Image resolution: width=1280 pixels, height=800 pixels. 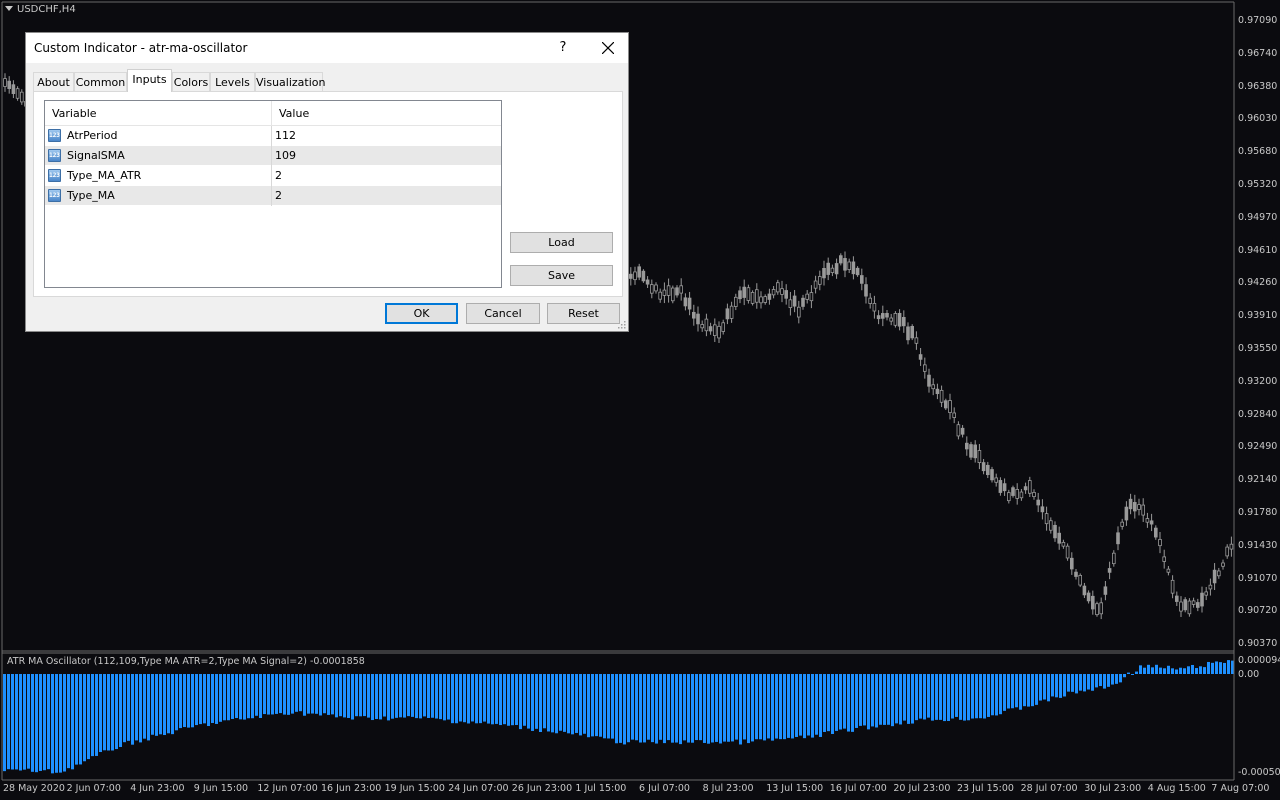 What do you see at coordinates (54, 175) in the screenshot?
I see `integer-icon: 123` at bounding box center [54, 175].